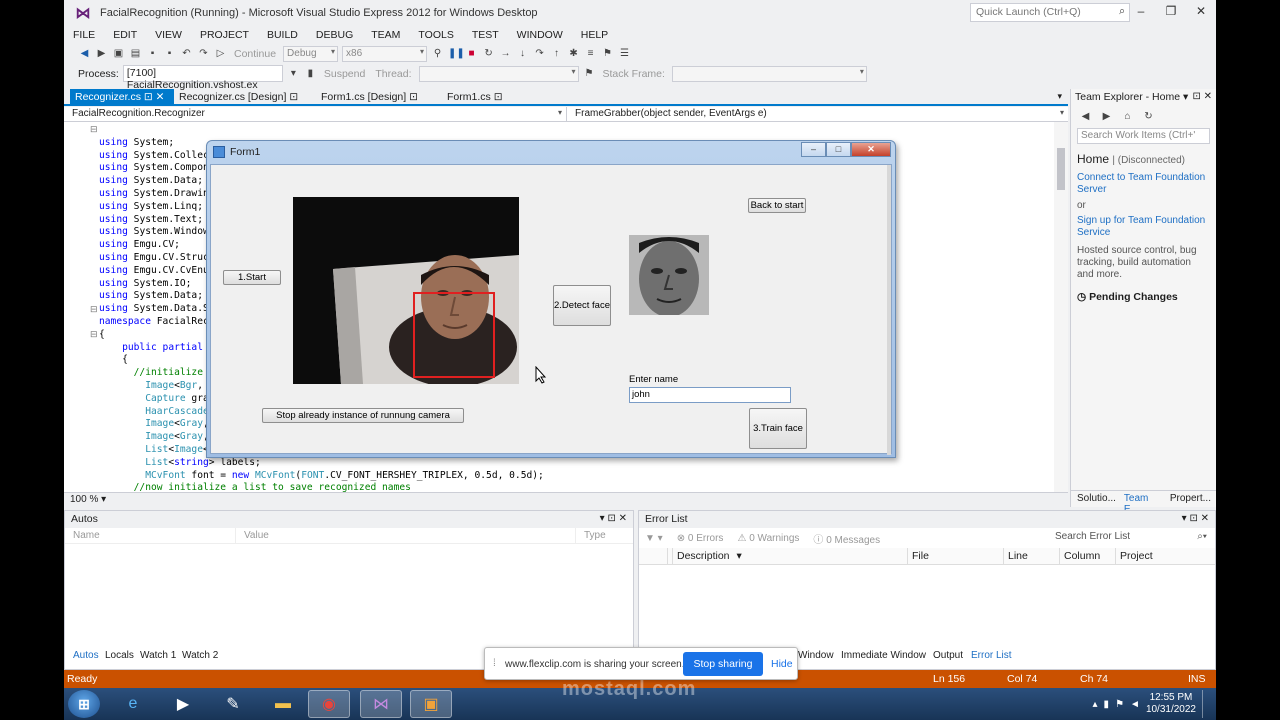  Describe the element at coordinates (84, 35) in the screenshot. I see `menu-file: FILE` at that location.